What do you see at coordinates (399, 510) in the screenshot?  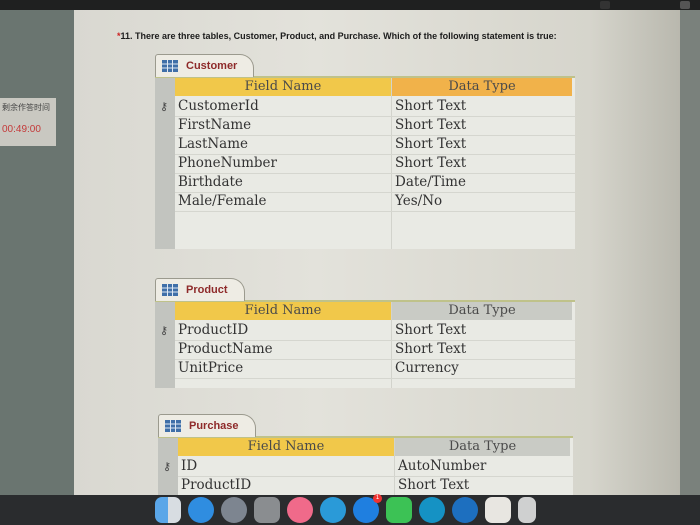 I see `facetime-icon` at bounding box center [399, 510].